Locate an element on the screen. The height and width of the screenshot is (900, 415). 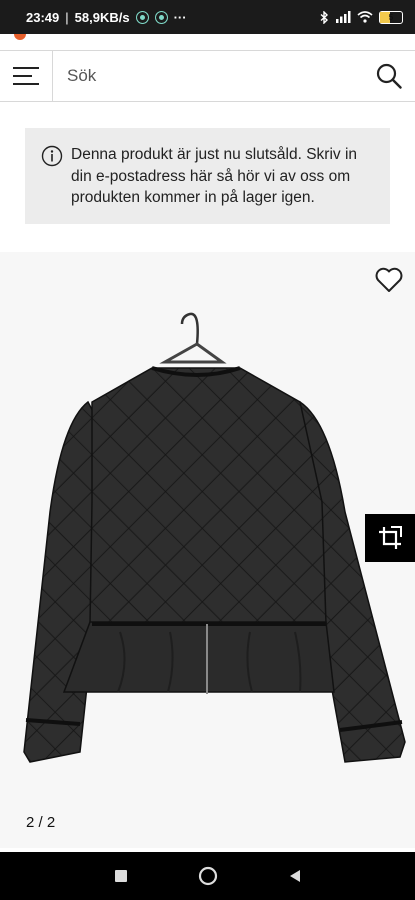
more-notifications-icon: ··· is located at coordinates (180, 17).